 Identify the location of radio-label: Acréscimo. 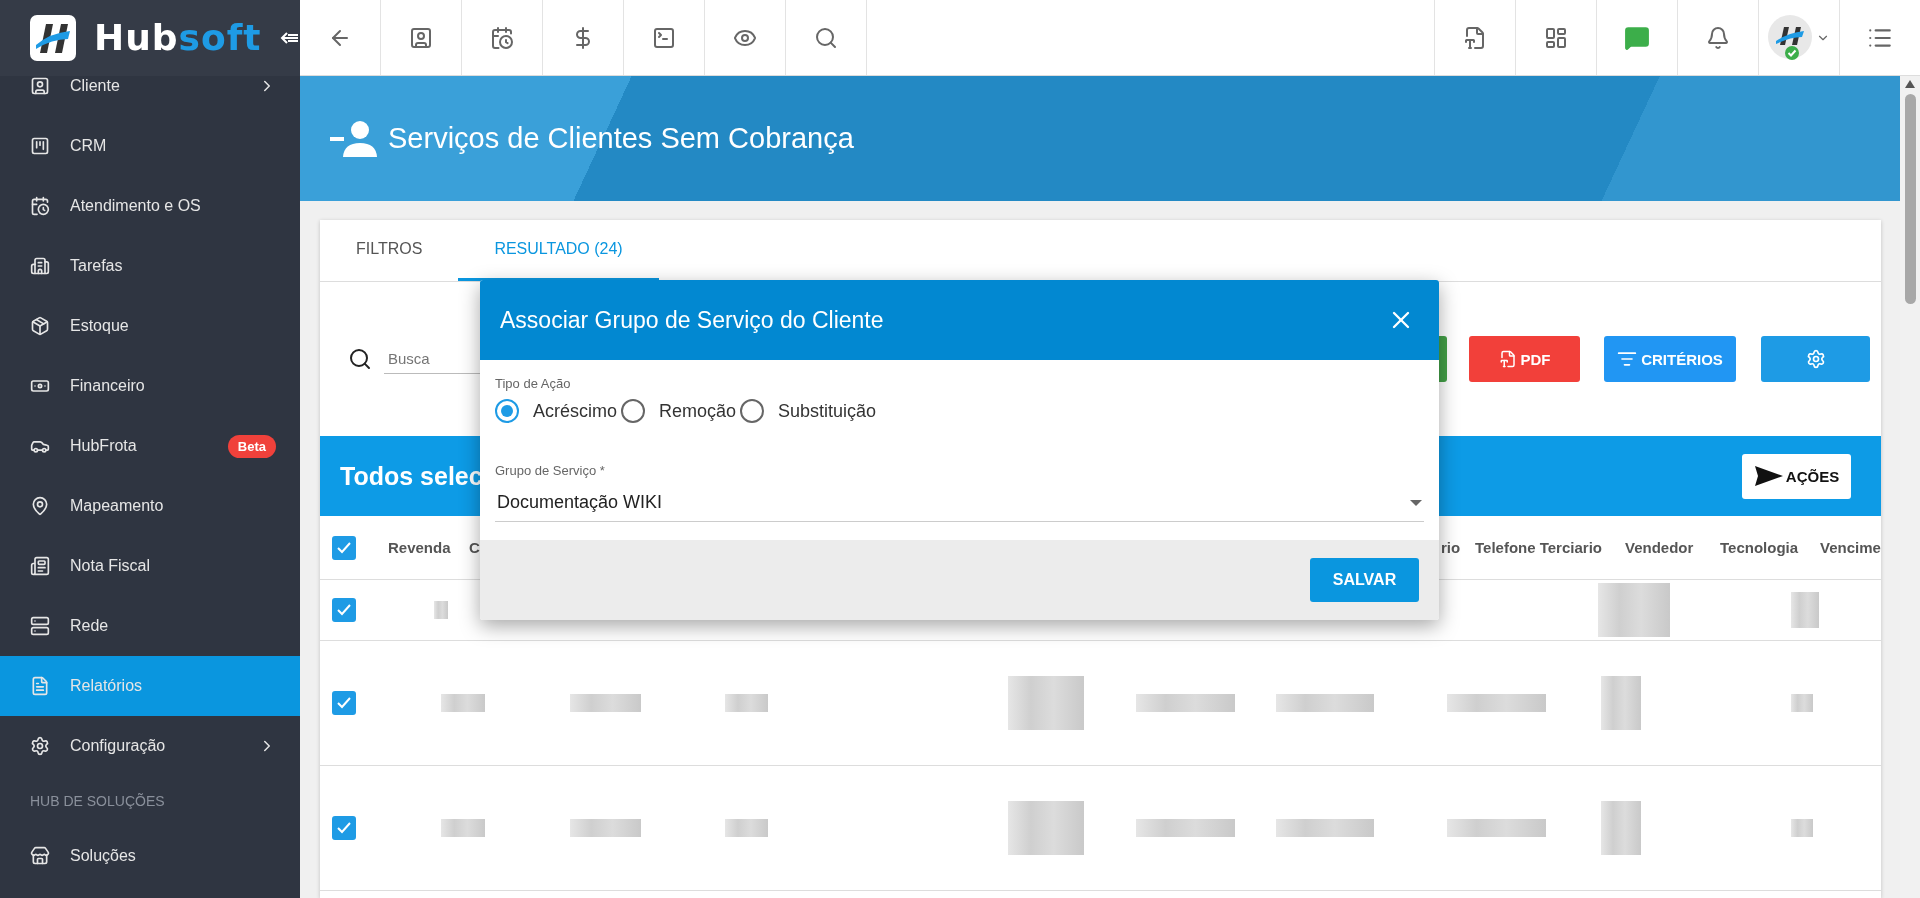
(575, 411).